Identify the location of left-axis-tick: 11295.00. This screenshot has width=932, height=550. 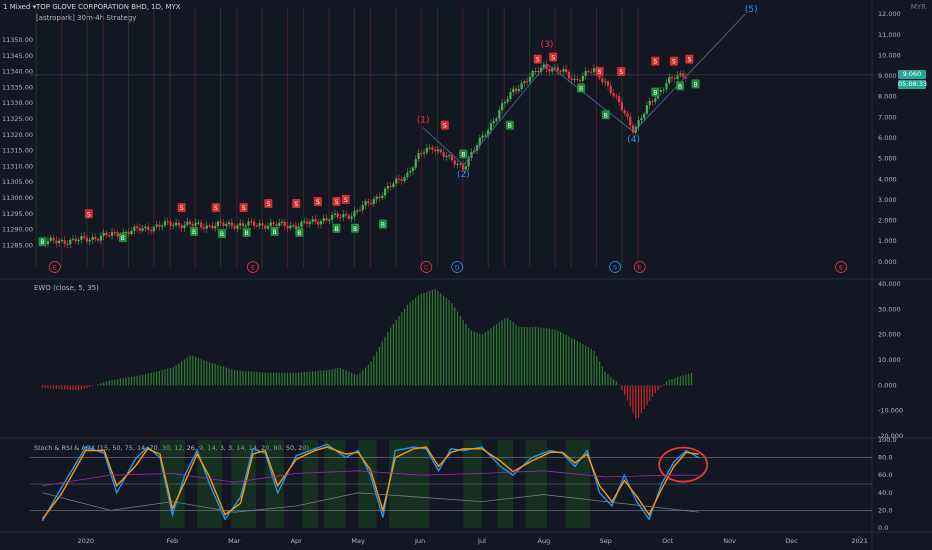
(17, 214).